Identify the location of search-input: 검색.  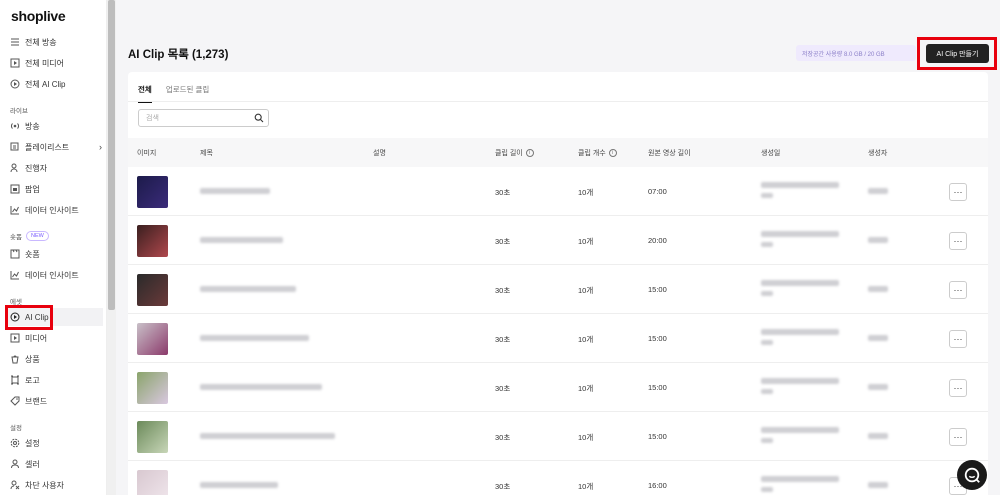
(203, 118).